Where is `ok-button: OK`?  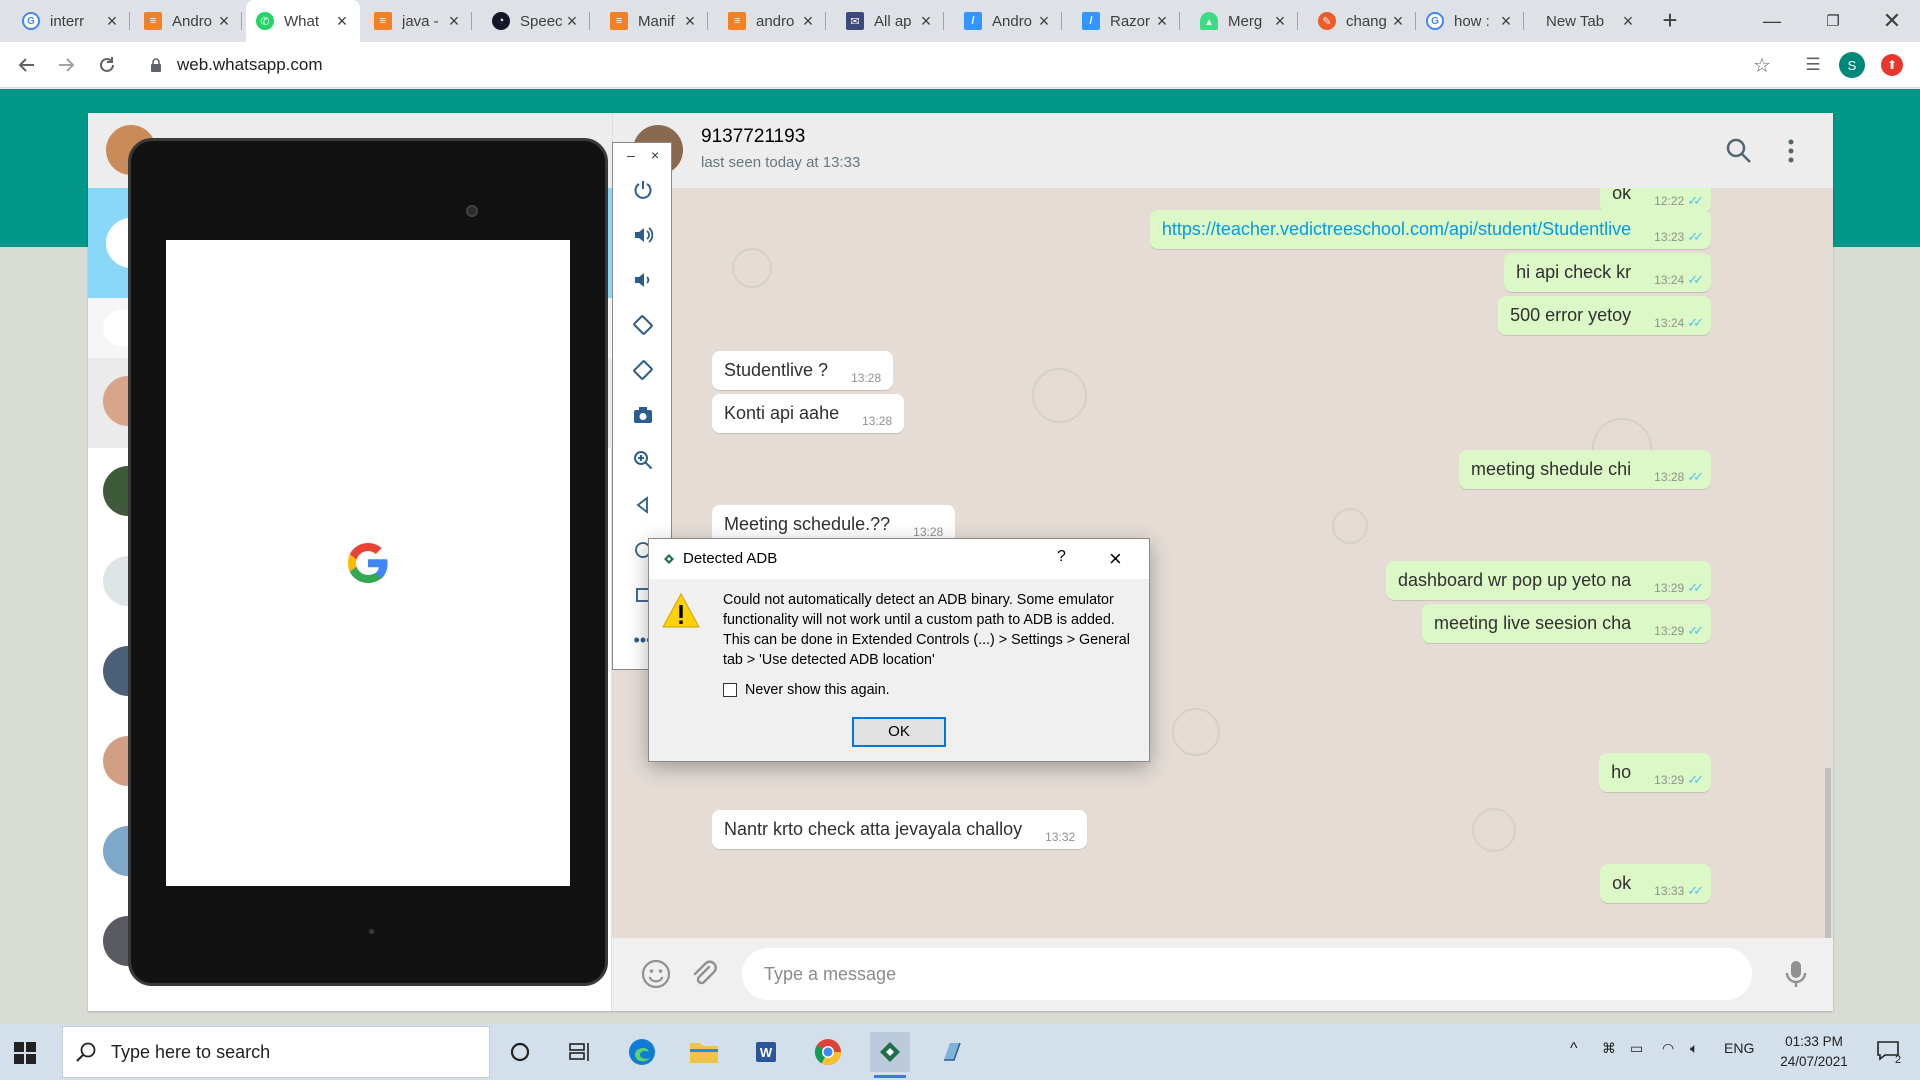
ok-button: OK is located at coordinates (899, 732).